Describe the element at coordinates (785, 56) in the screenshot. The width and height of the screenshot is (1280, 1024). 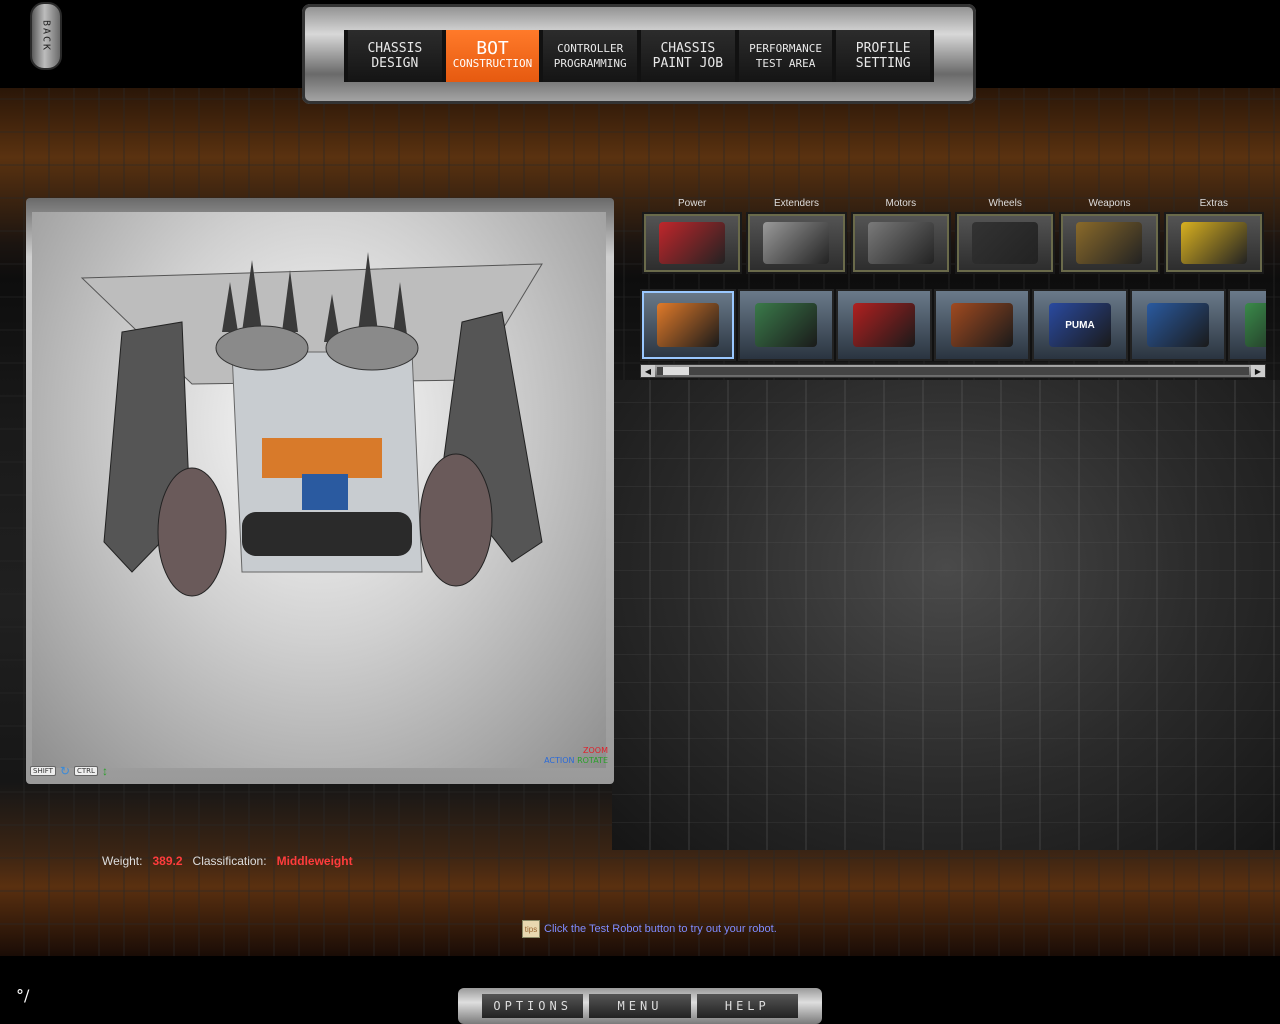
I see `tab-performance-test-area: PERFORMANCE TEST AREA` at that location.